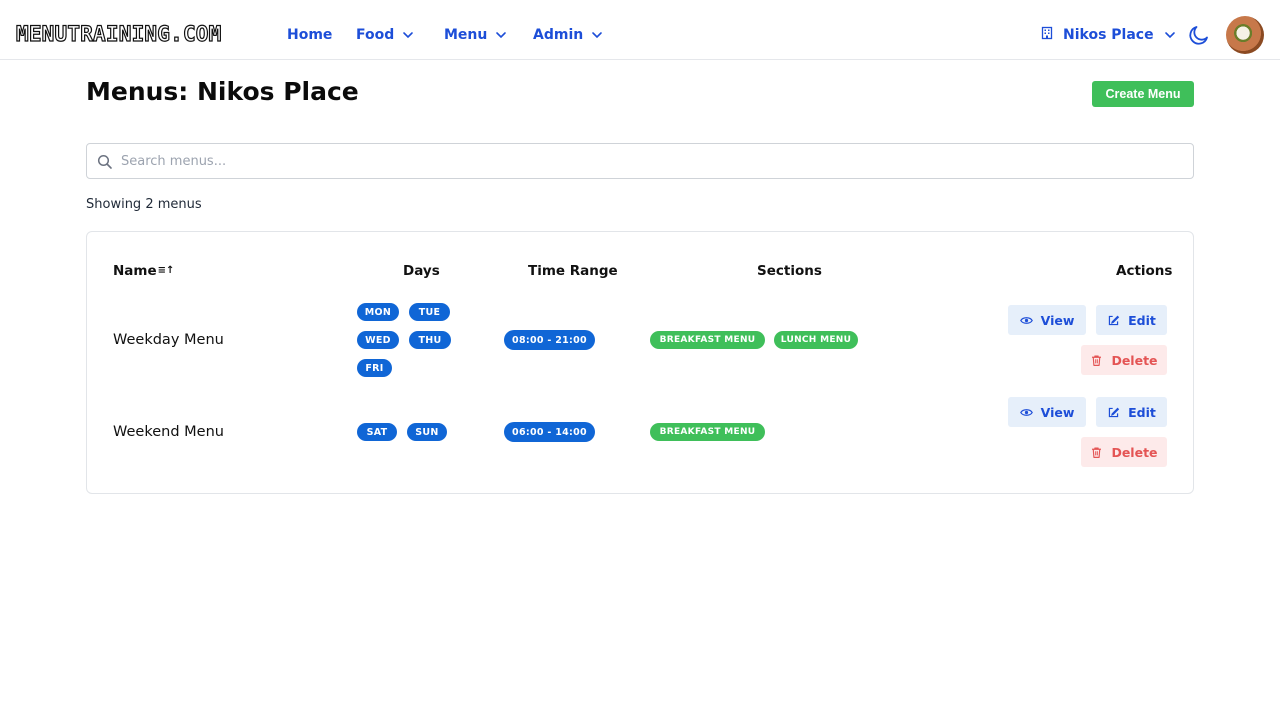 This screenshot has width=1280, height=720. What do you see at coordinates (168, 340) in the screenshot?
I see `menu-name: Weekday Menu` at bounding box center [168, 340].